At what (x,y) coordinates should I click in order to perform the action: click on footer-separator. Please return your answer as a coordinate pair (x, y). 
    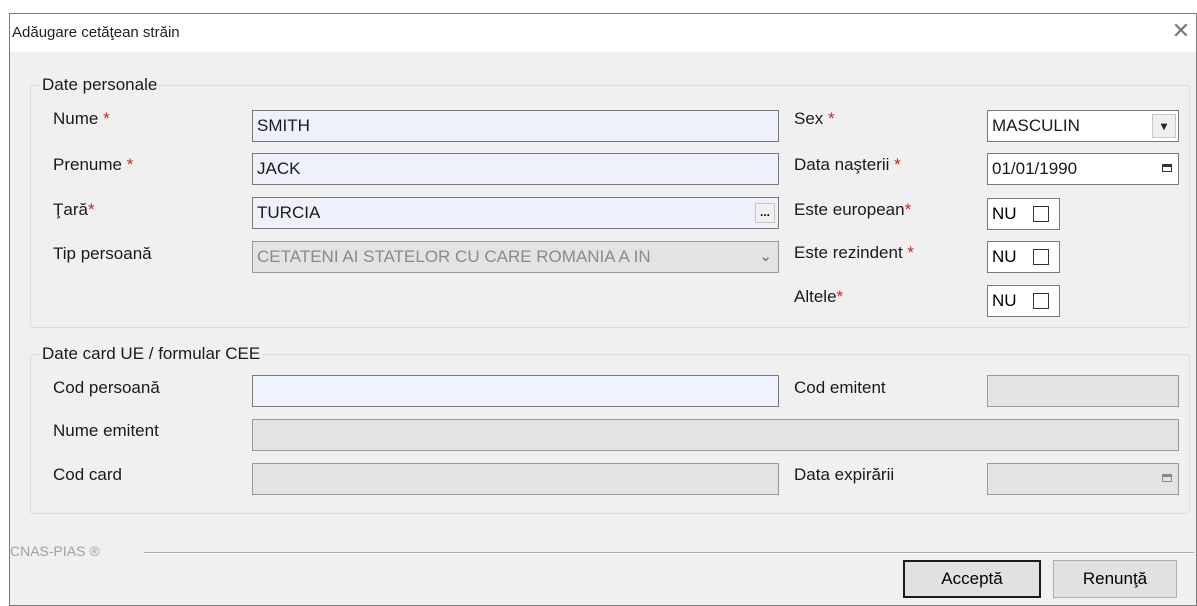
    Looking at the image, I should click on (669, 553).